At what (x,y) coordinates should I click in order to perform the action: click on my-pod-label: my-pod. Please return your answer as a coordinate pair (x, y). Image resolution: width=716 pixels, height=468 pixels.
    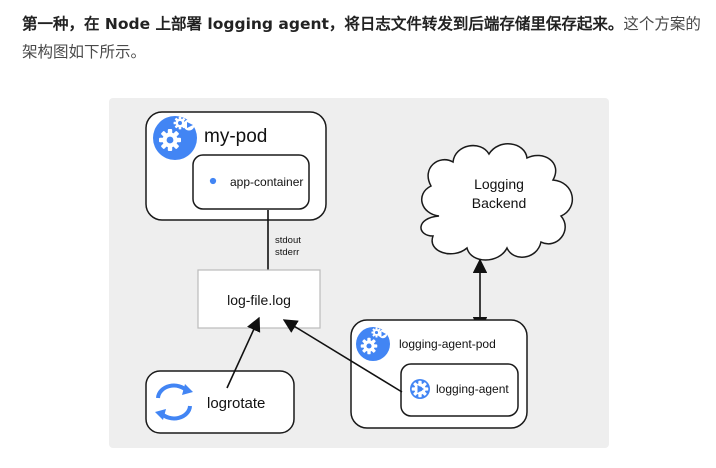
    Looking at the image, I should click on (235, 136).